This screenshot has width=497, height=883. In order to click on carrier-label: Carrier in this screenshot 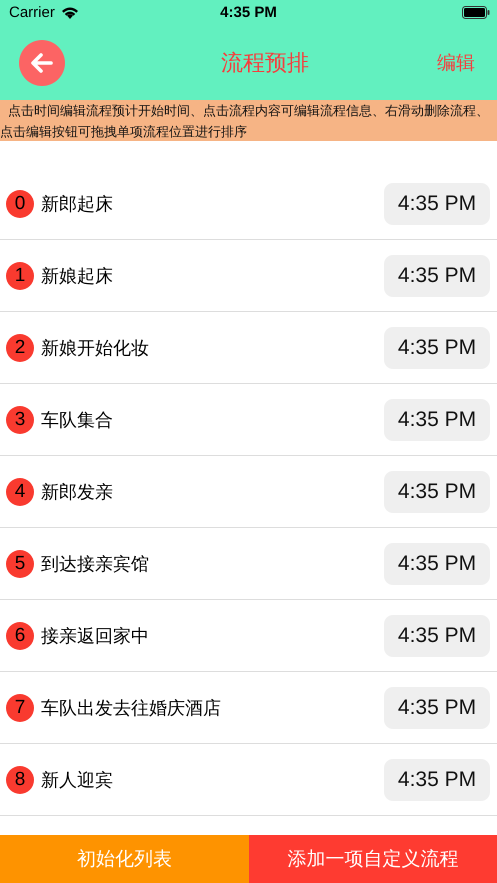, I will do `click(32, 12)`.